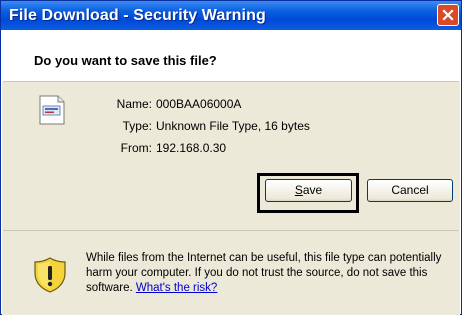 This screenshot has height=316, width=463. What do you see at coordinates (232, 149) in the screenshot?
I see `from-row: From: 192.168.0.30` at bounding box center [232, 149].